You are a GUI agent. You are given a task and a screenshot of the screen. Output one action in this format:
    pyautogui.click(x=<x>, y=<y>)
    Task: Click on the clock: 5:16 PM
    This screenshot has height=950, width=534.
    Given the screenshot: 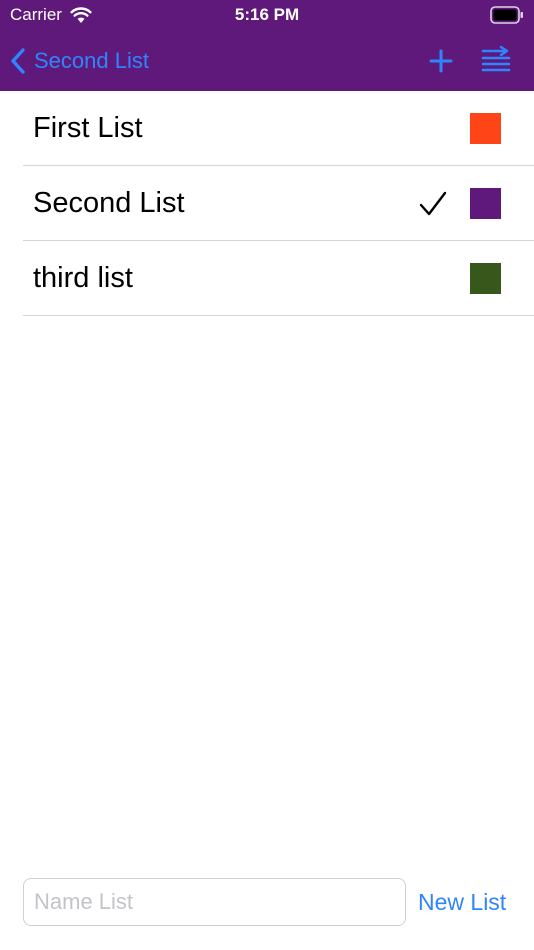 What is the action you would take?
    pyautogui.click(x=267, y=14)
    